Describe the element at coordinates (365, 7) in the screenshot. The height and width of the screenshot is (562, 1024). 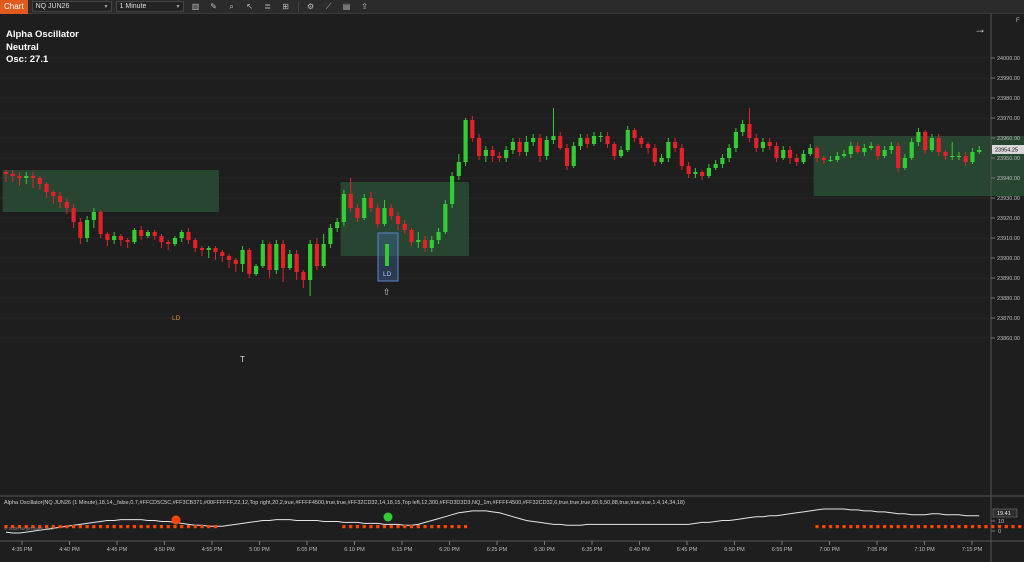
I see `share-icon: ⇪` at that location.